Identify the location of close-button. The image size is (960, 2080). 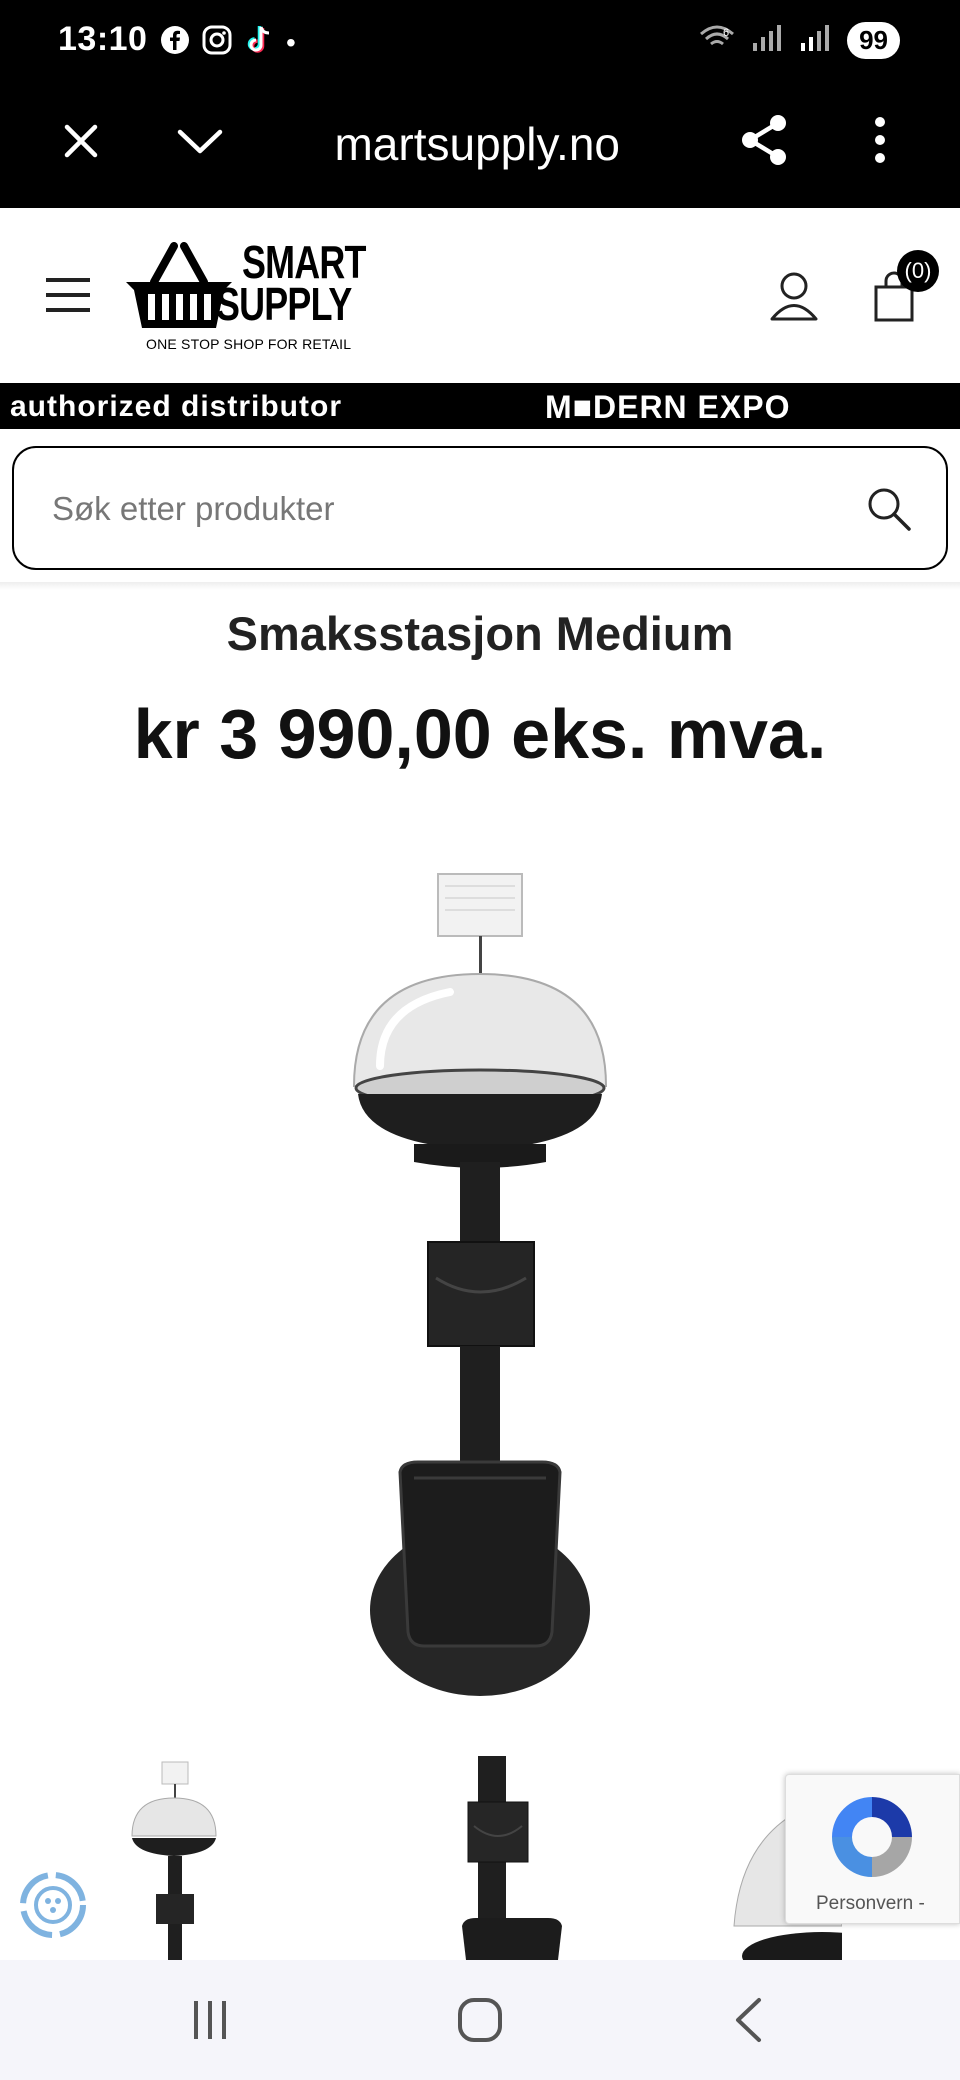
(81, 141).